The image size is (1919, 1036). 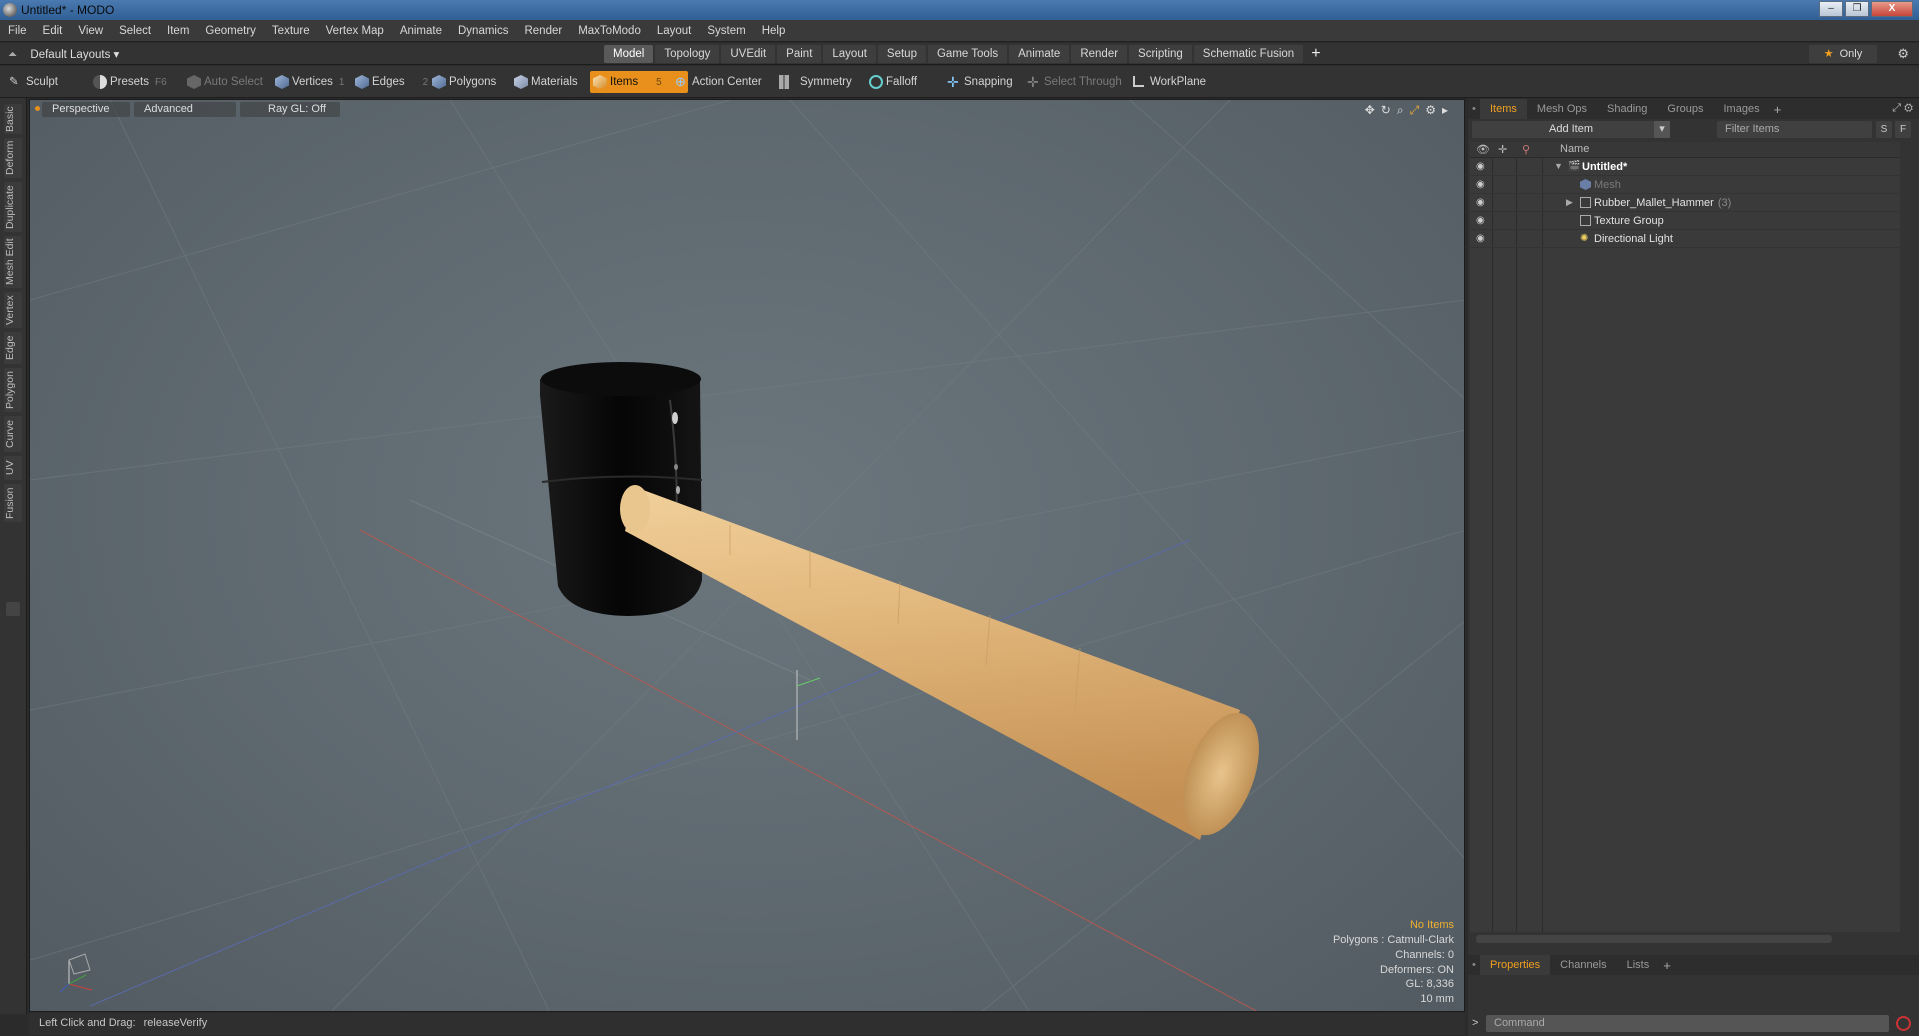 I want to click on tree-row-mesh: ◉ Mesh, so click(x=1685, y=185).